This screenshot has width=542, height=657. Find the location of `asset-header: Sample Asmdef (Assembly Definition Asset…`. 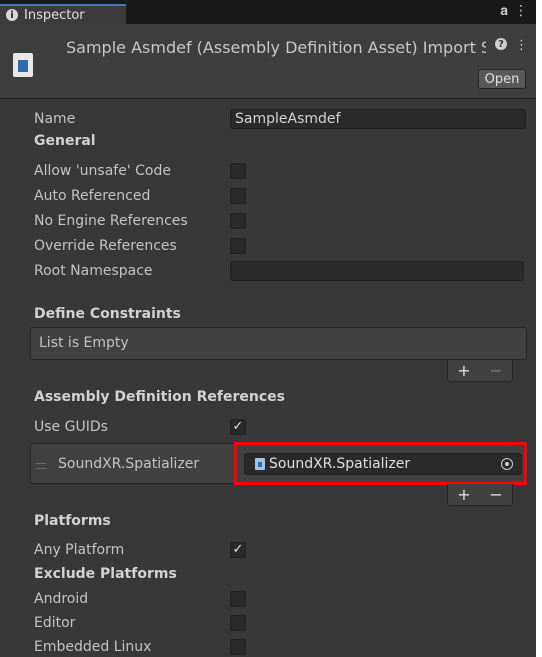

asset-header: Sample Asmdef (Assembly Definition Asset… is located at coordinates (268, 61).